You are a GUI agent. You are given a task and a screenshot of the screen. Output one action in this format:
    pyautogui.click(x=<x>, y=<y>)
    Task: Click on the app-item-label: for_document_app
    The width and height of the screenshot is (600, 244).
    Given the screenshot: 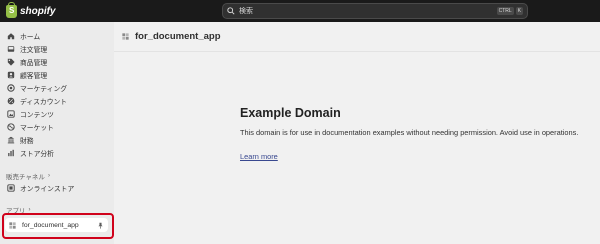 What is the action you would take?
    pyautogui.click(x=50, y=225)
    